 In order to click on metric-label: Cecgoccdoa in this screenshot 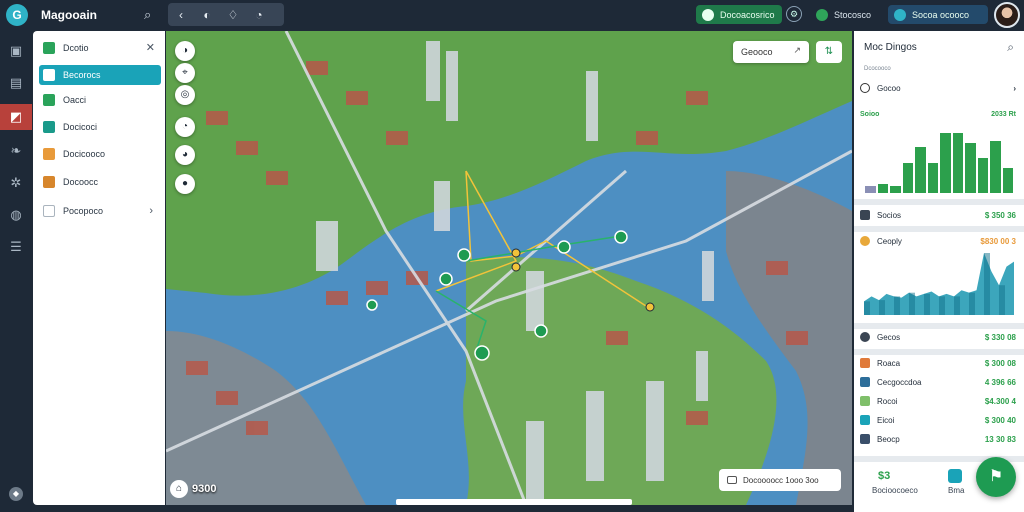, I will do `click(899, 382)`.